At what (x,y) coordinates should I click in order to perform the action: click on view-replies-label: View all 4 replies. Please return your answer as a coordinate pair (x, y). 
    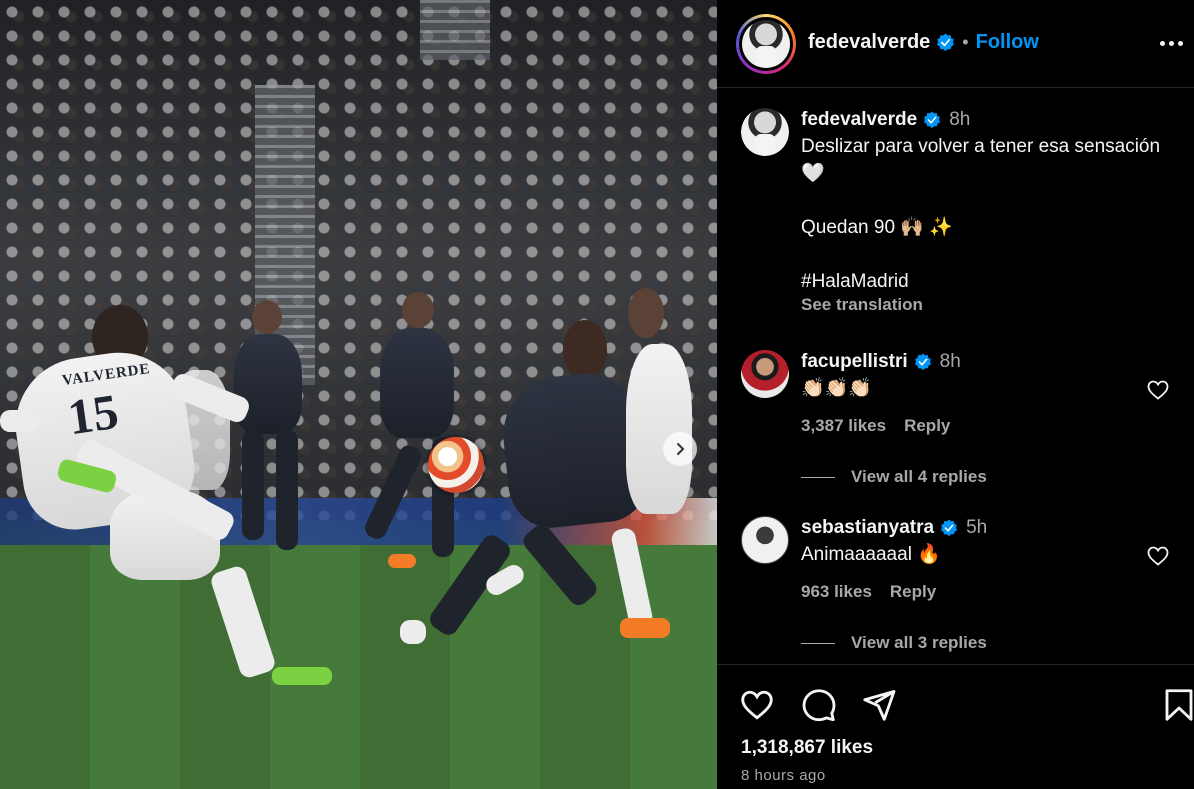
    Looking at the image, I should click on (919, 476).